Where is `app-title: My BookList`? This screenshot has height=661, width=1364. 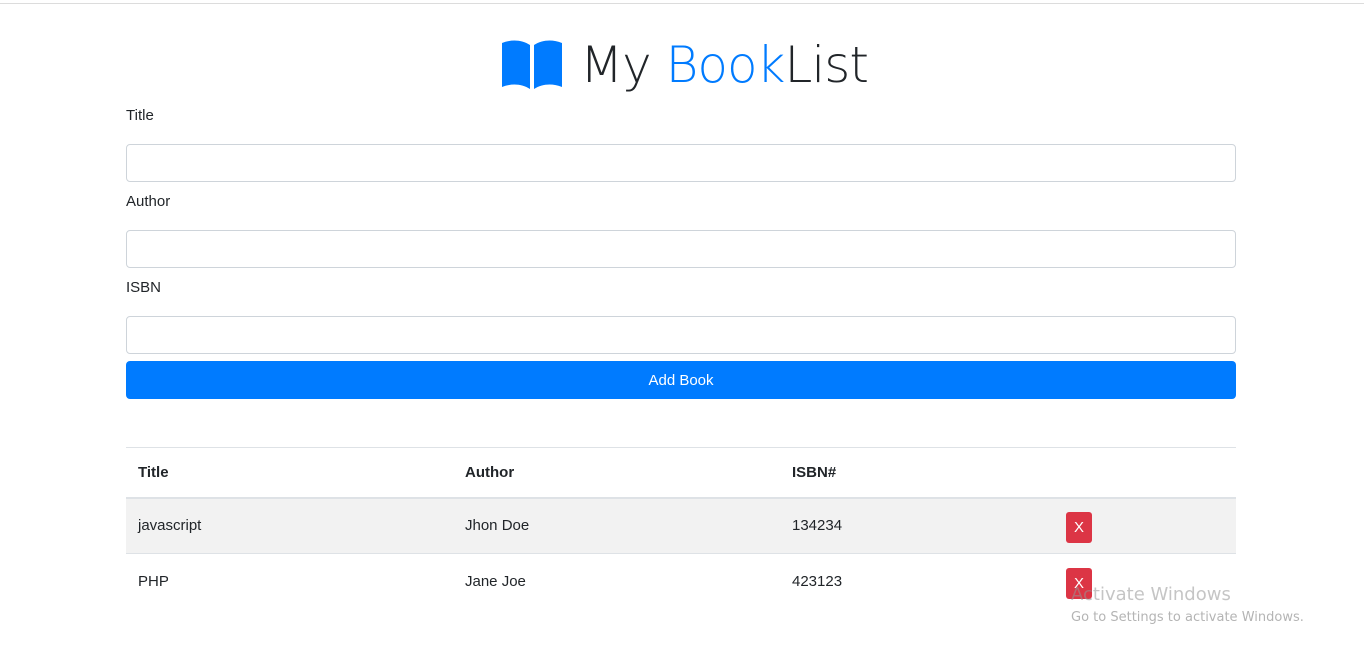
app-title: My BookList is located at coordinates (724, 65).